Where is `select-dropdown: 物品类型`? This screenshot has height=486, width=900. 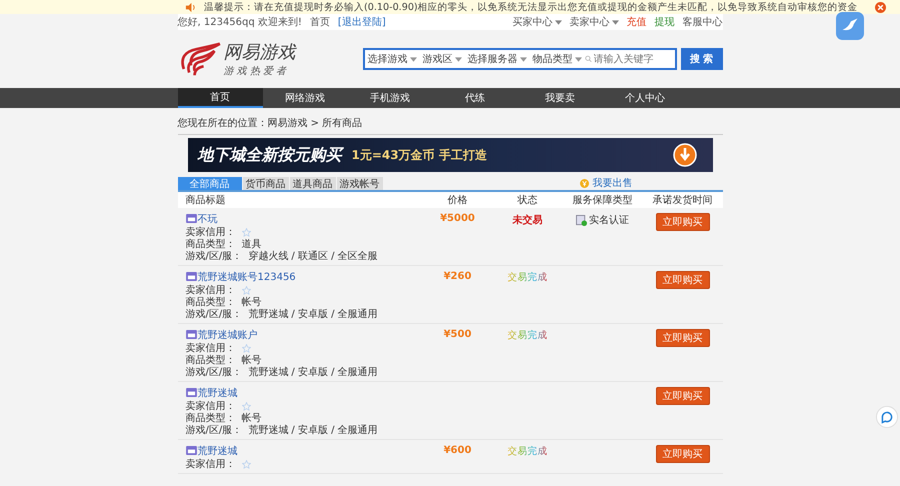
select-dropdown: 物品类型 is located at coordinates (557, 59).